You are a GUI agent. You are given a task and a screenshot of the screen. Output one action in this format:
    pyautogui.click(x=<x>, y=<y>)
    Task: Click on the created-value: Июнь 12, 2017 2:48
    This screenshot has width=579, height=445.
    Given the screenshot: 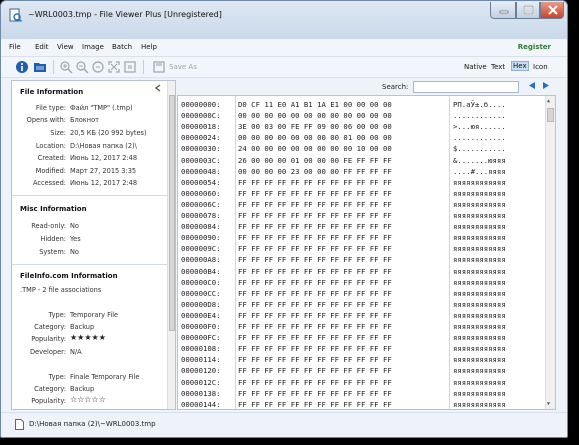 What is the action you would take?
    pyautogui.click(x=104, y=158)
    